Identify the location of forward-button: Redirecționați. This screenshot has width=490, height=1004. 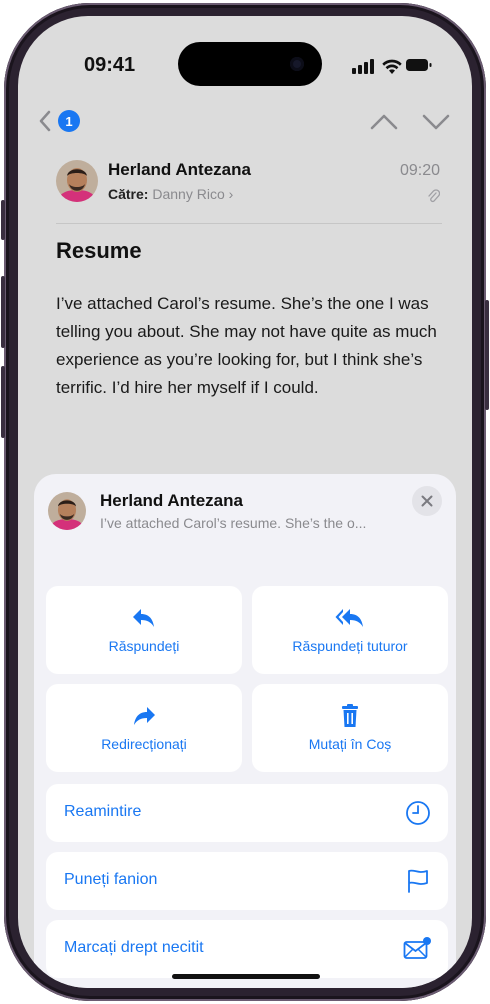
(144, 728).